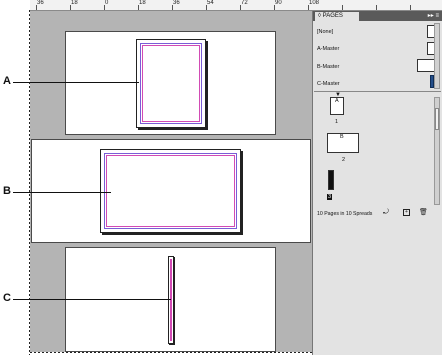 Image resolution: width=442 pixels, height=355 pixels. Describe the element at coordinates (328, 49) in the screenshot. I see `master-a: A-Master` at that location.